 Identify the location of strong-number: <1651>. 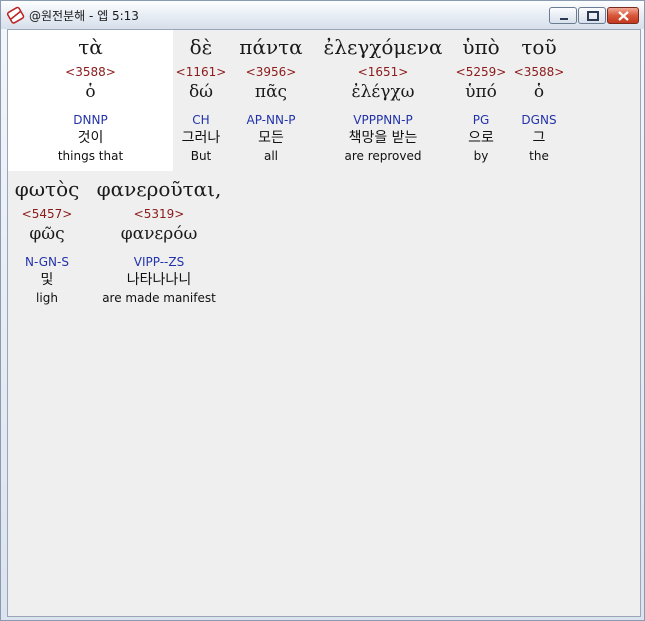
(383, 72).